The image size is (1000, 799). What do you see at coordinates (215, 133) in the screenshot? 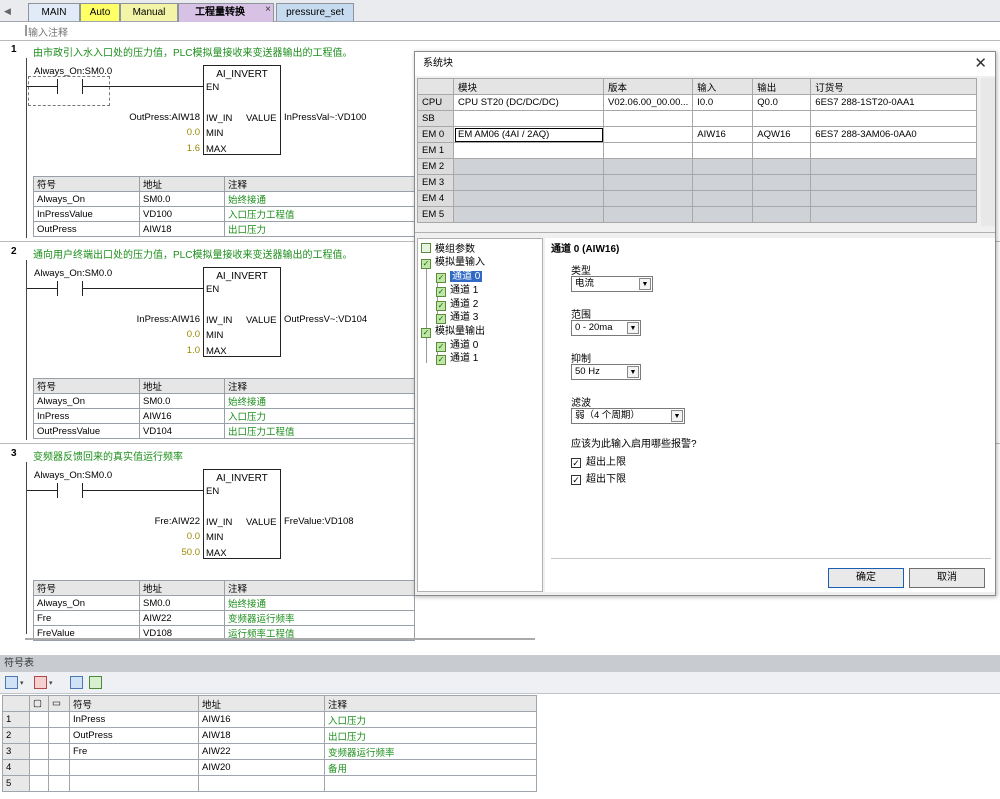
I see `pin-min: MIN` at bounding box center [215, 133].